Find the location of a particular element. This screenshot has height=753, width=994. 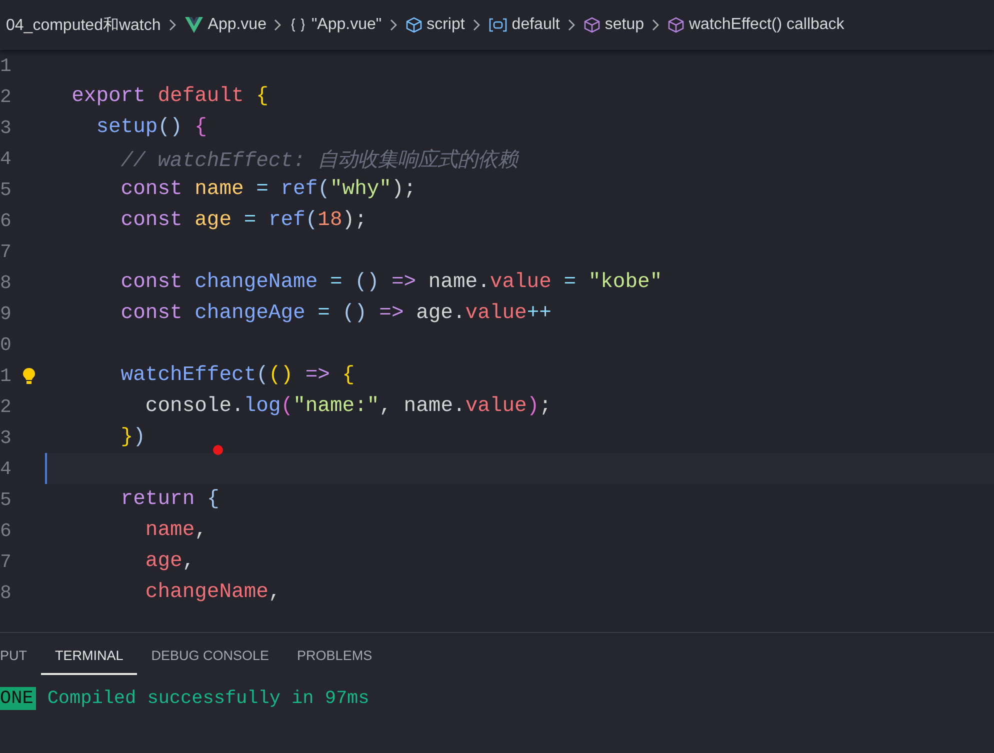

code-line: const name = ref("why"); is located at coordinates (268, 189).